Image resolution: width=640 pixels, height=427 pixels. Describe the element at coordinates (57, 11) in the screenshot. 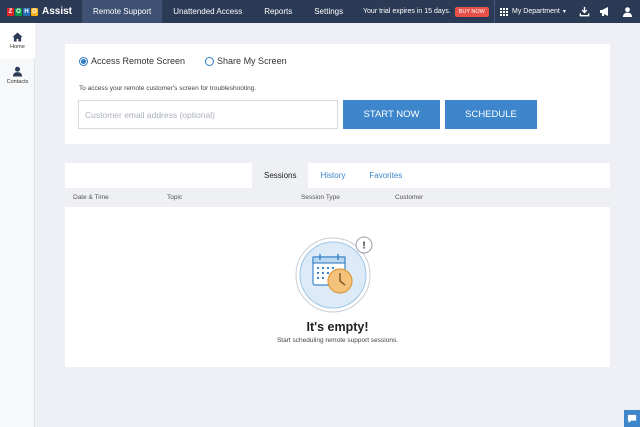

I see `app-name: Assist` at that location.